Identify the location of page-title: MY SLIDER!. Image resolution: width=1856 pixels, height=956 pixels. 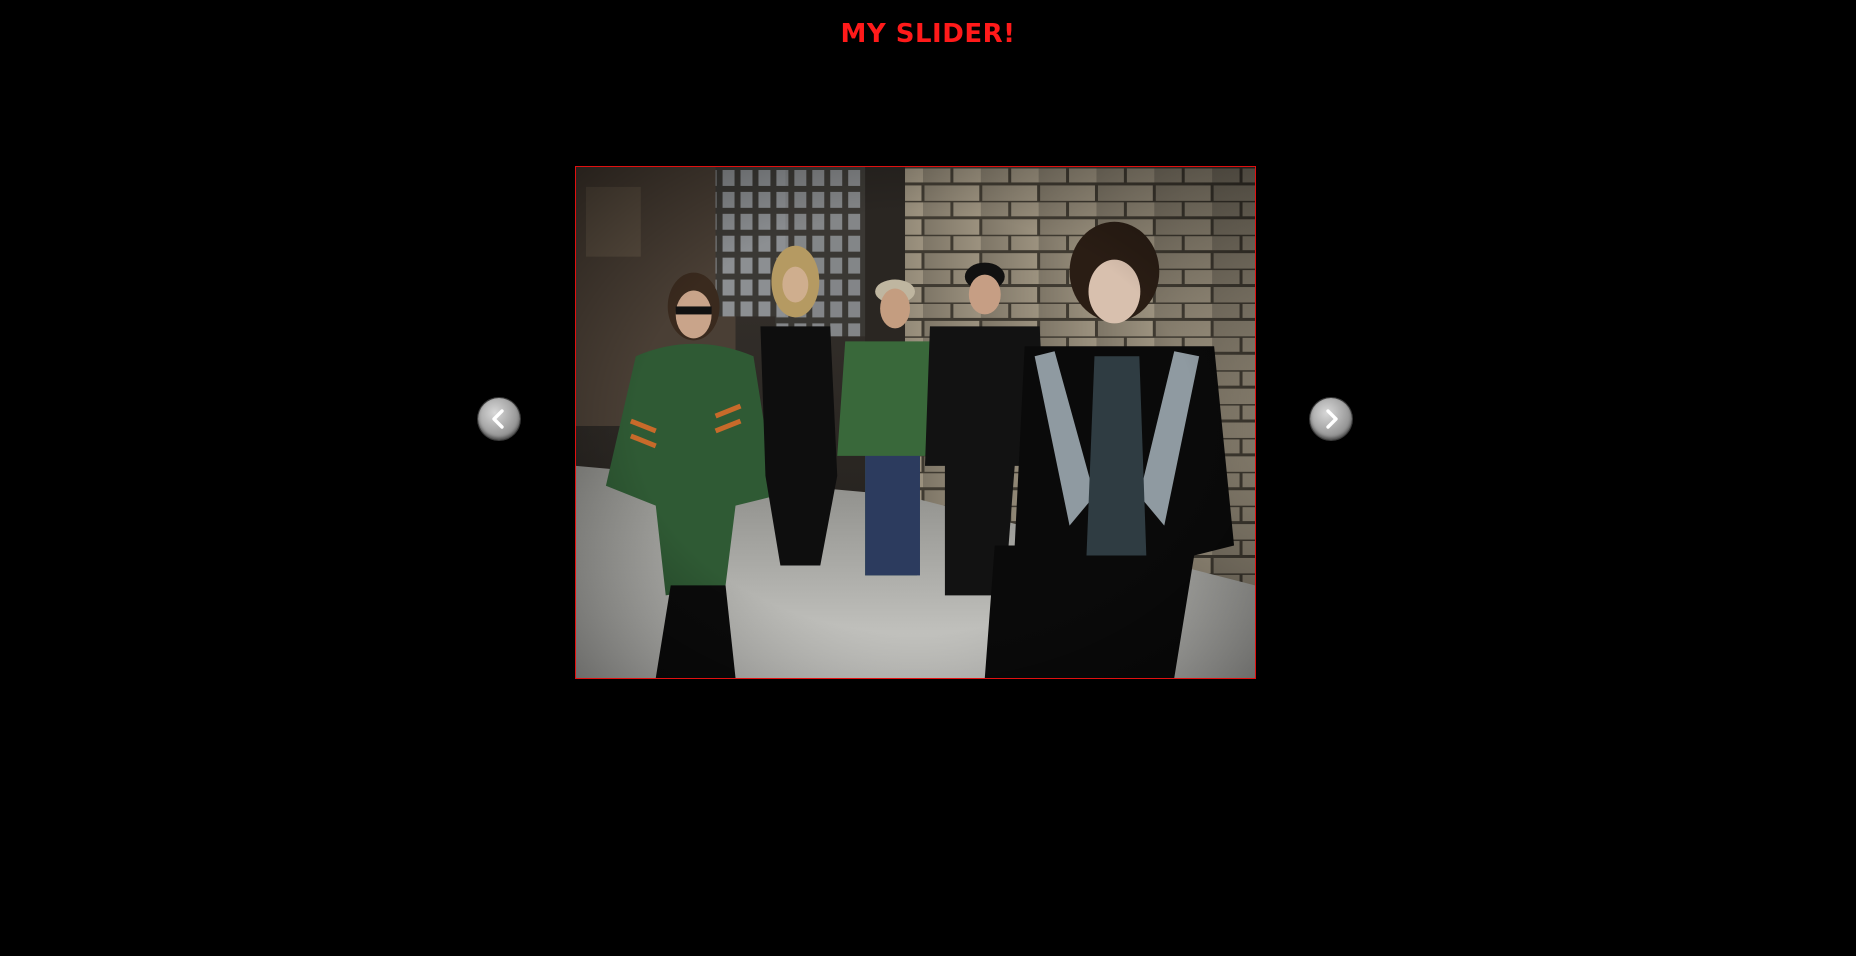
(928, 34).